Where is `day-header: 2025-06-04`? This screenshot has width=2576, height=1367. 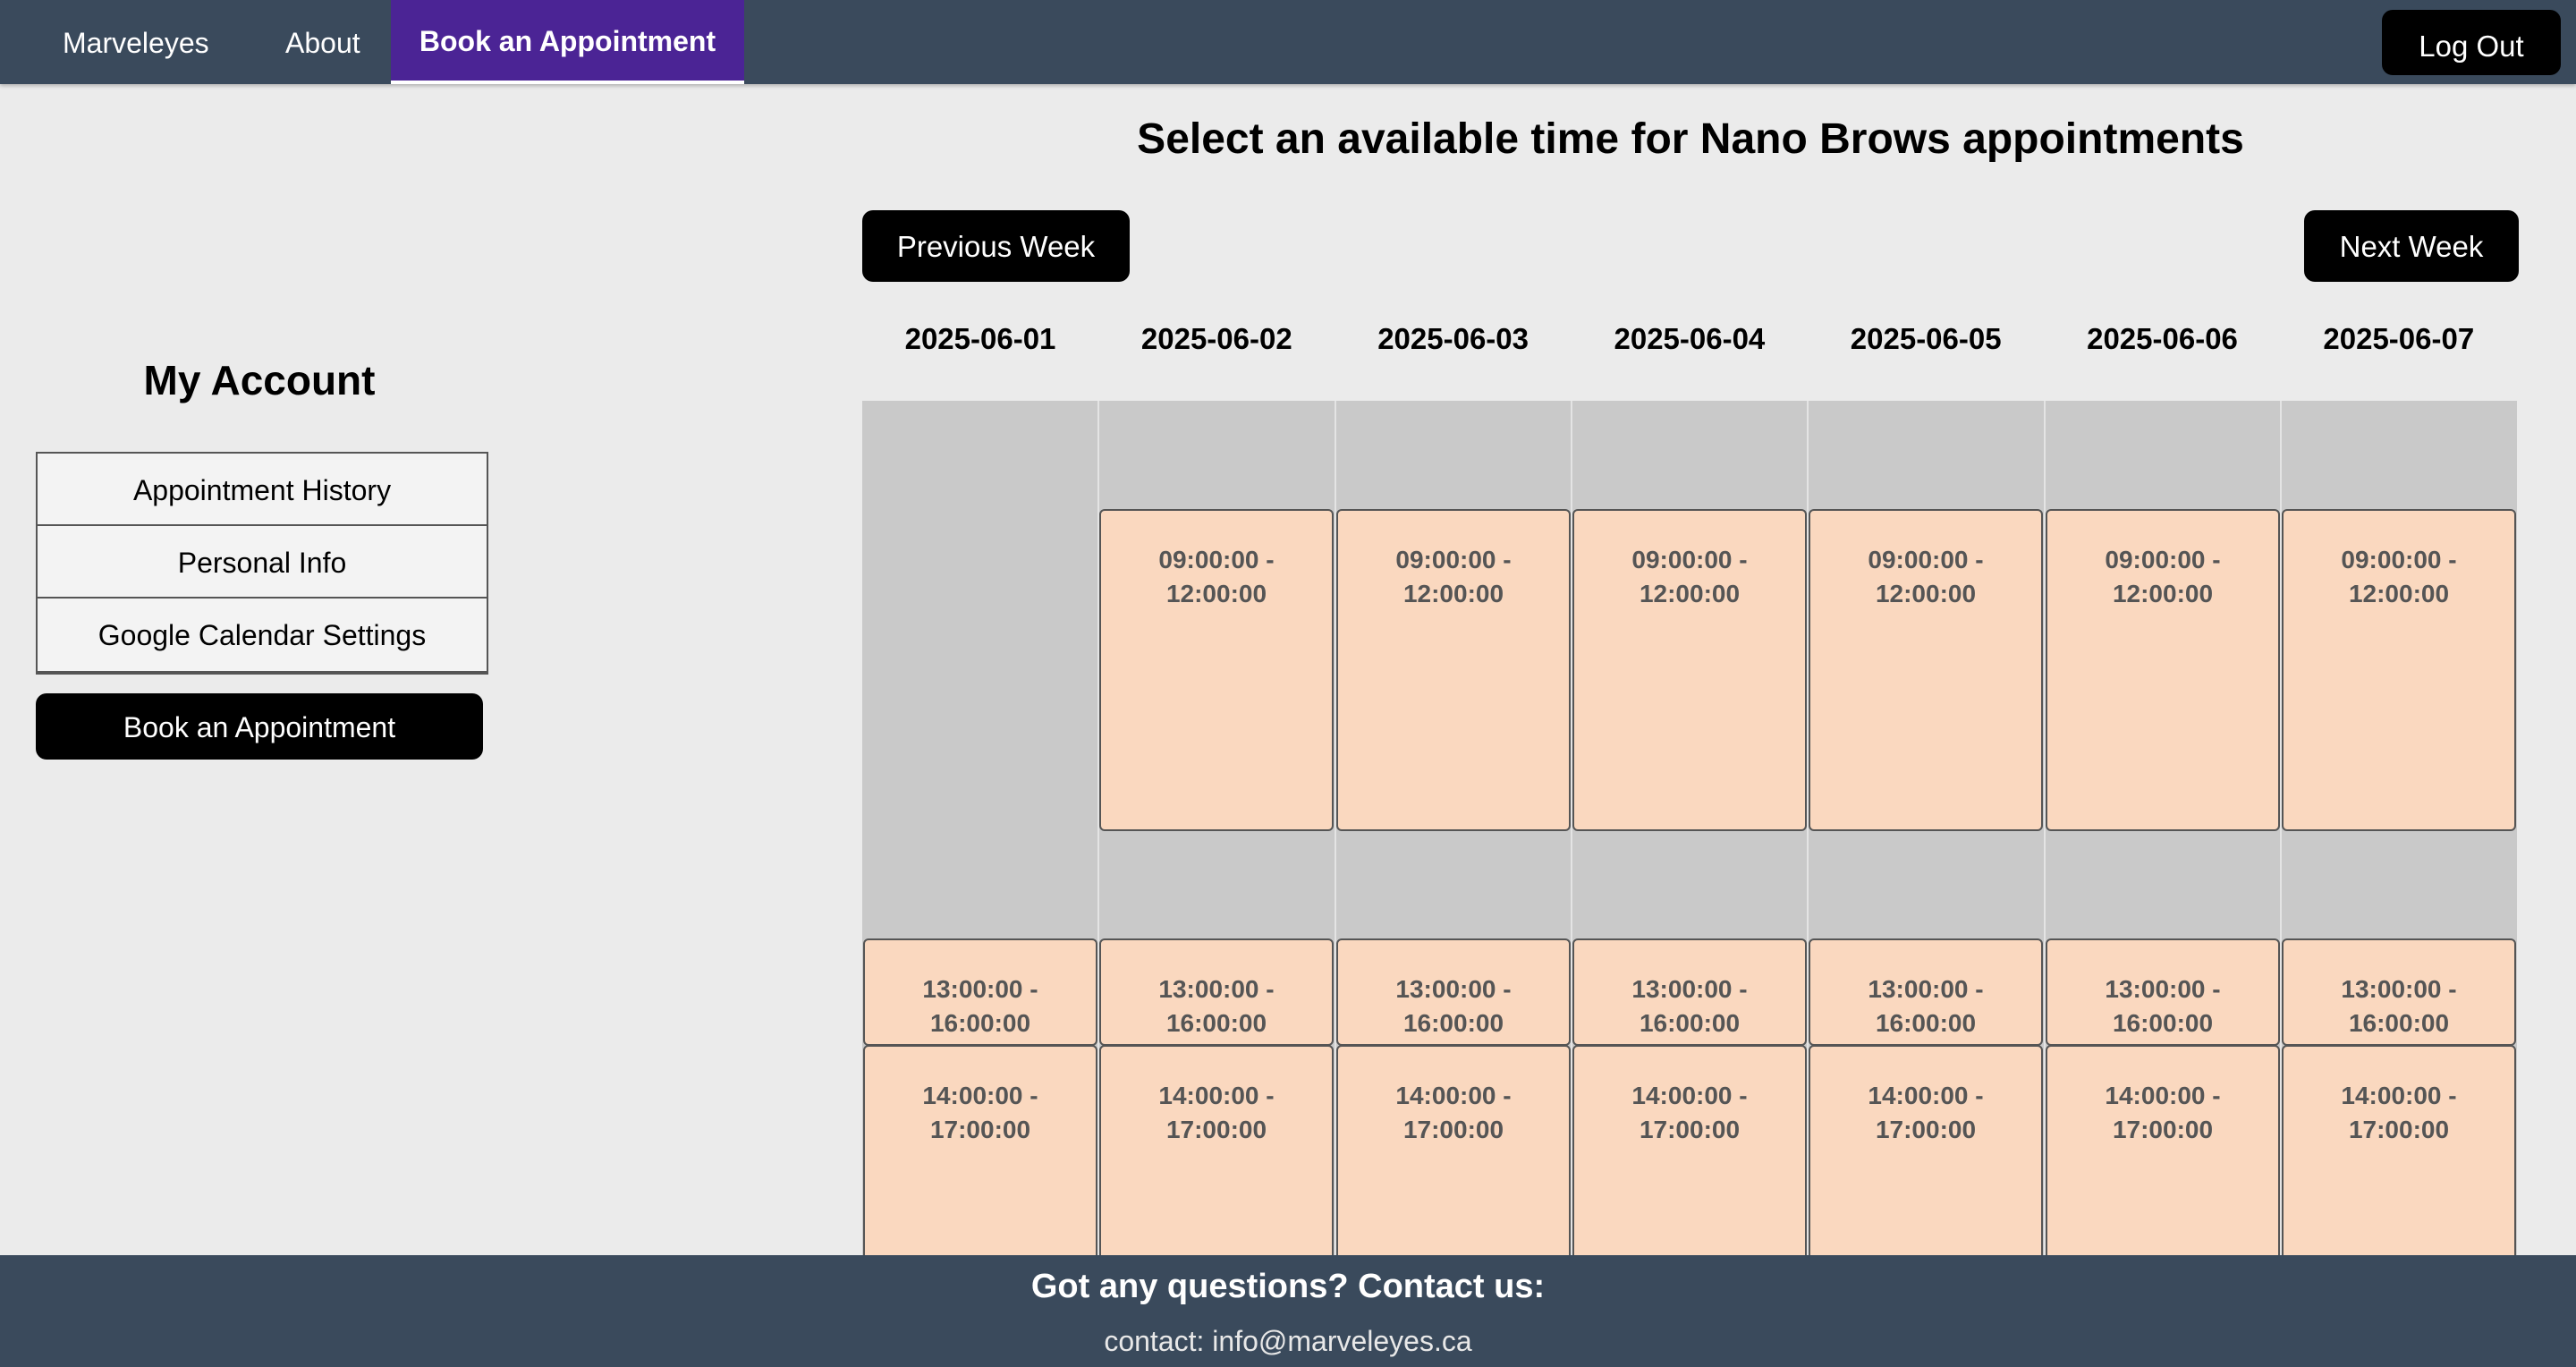
day-header: 2025-06-04 is located at coordinates (1690, 338).